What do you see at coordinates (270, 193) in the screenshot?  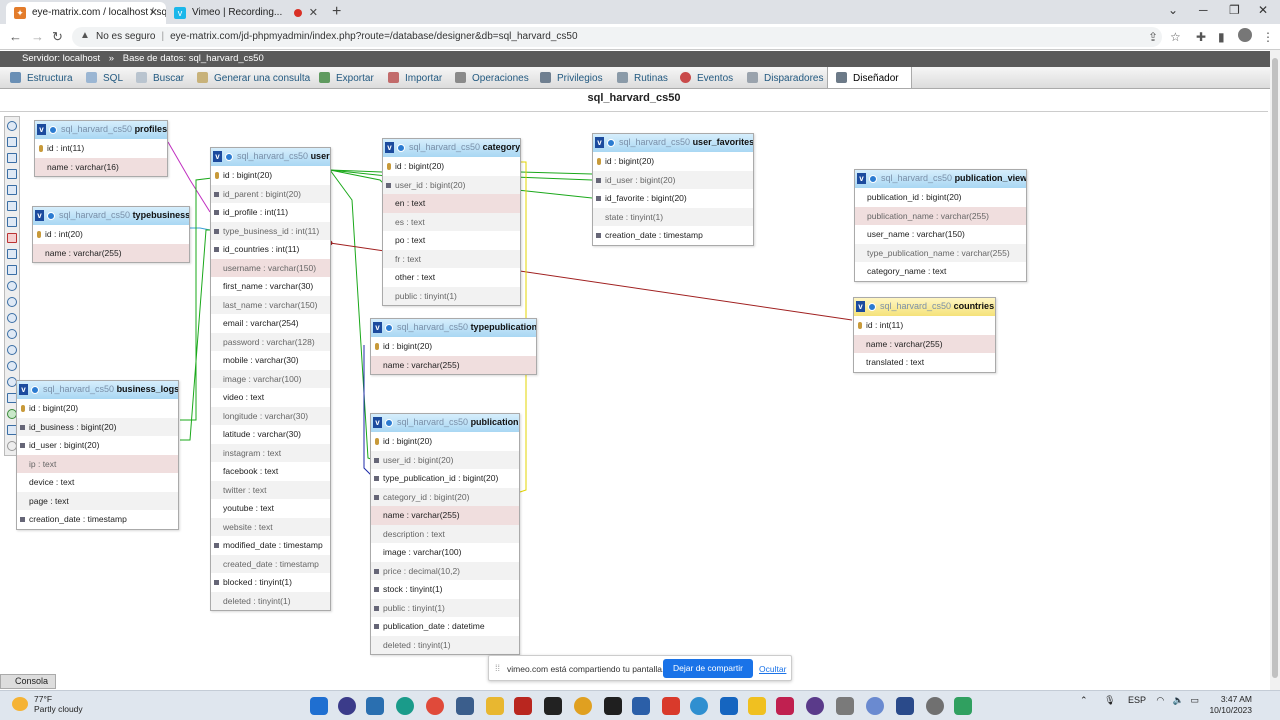 I see `column-row: id_parent : bigint(20)` at bounding box center [270, 193].